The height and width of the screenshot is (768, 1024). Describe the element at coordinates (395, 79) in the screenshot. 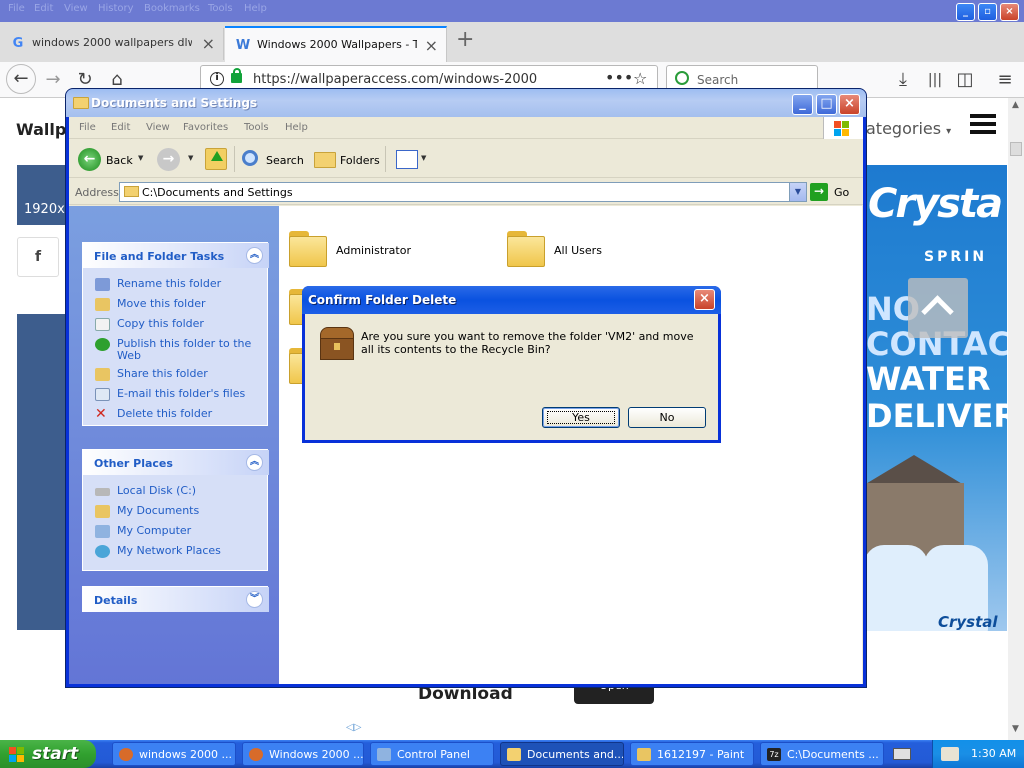

I see `url-text: https://wallpaperaccess.com/windows-2000` at that location.